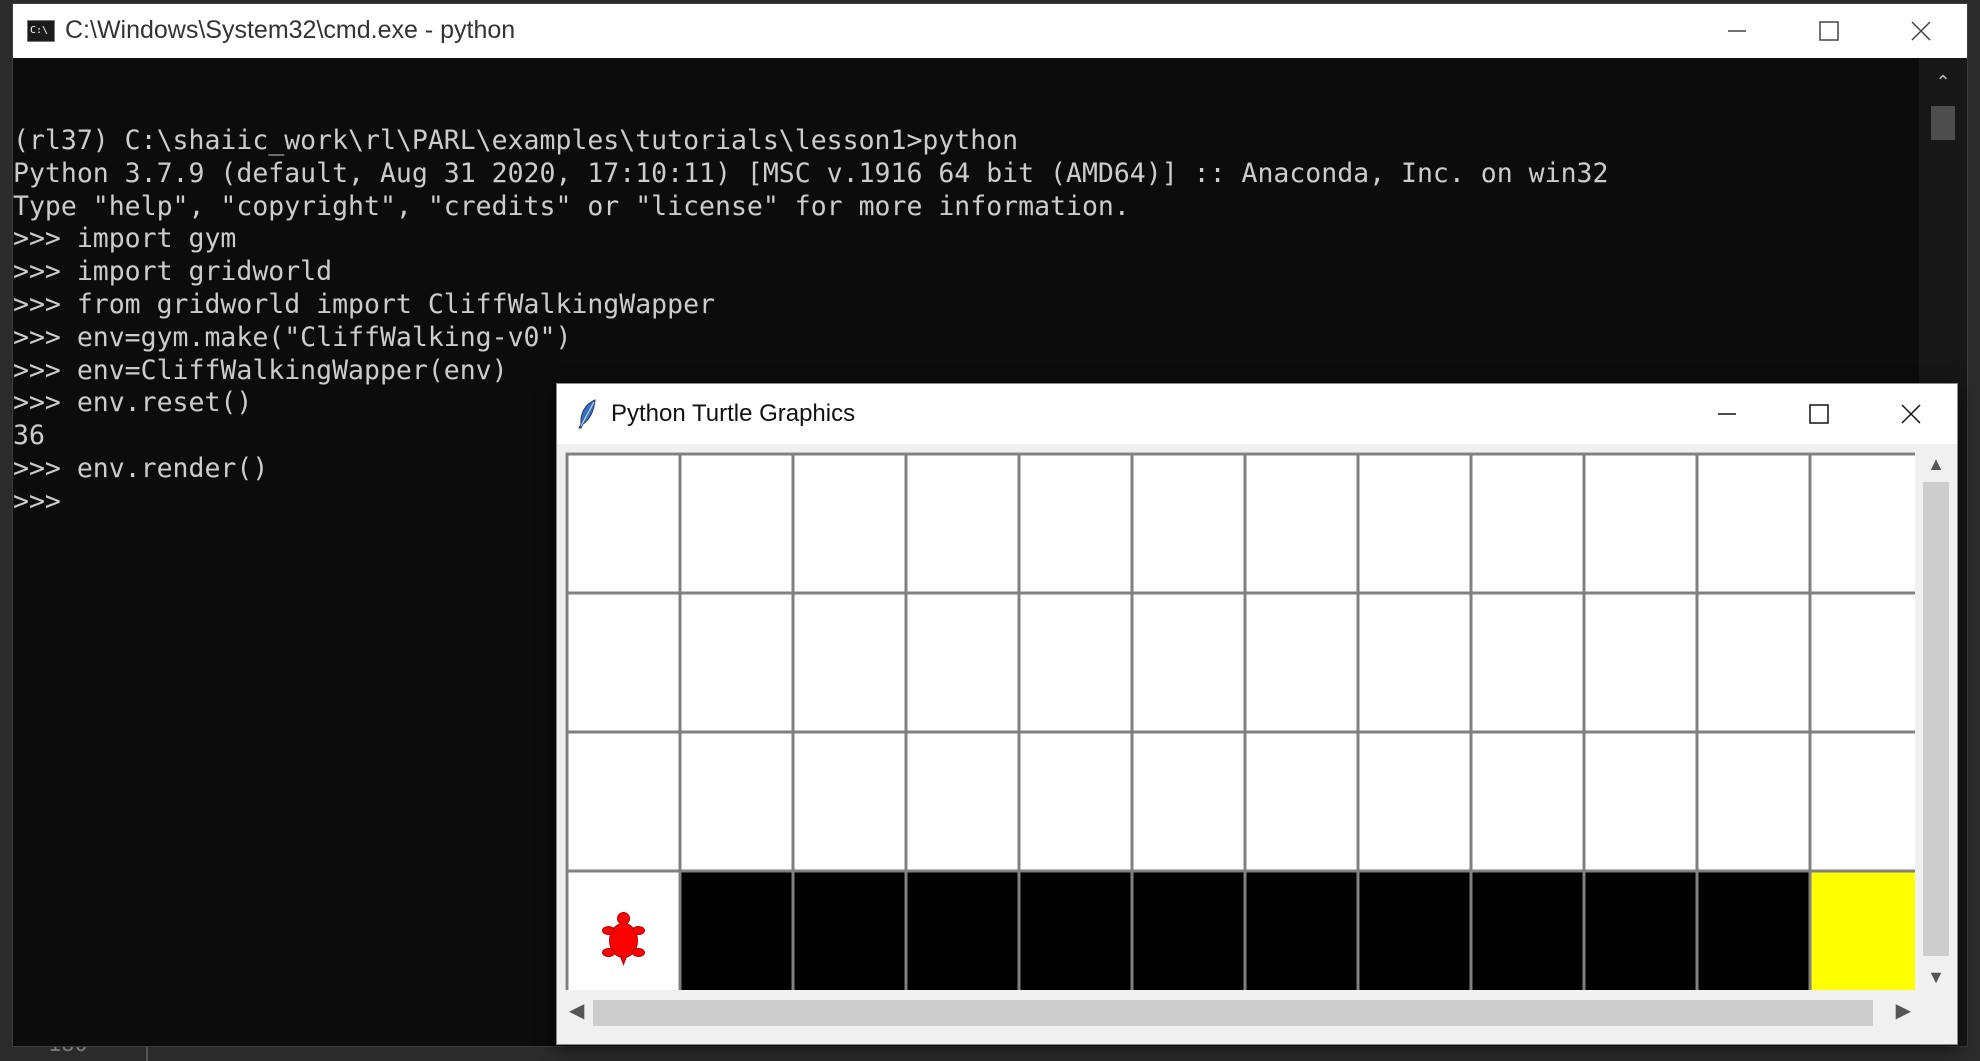 The height and width of the screenshot is (1061, 1980). What do you see at coordinates (1903, 1010) in the screenshot?
I see `scroll-right-icon: ▶` at bounding box center [1903, 1010].